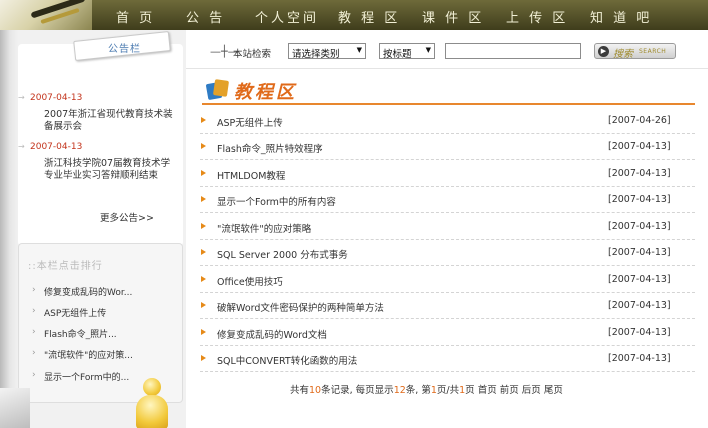 Image resolution: width=708 pixels, height=428 pixels. Describe the element at coordinates (264, 228) in the screenshot. I see `article-title: "流氓软件"的应对策略` at that location.